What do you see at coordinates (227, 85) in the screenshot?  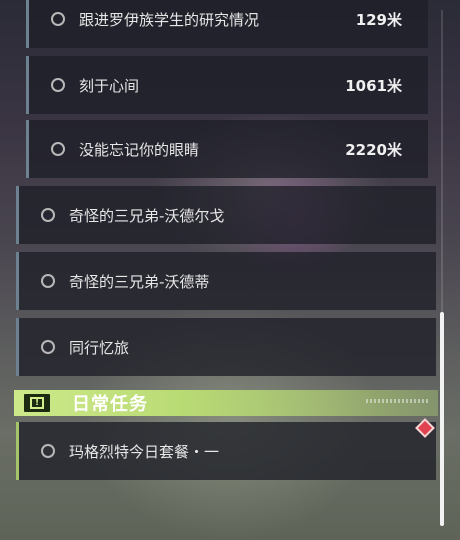 I see `quest-item-sub: 刻于心间 1061米` at bounding box center [227, 85].